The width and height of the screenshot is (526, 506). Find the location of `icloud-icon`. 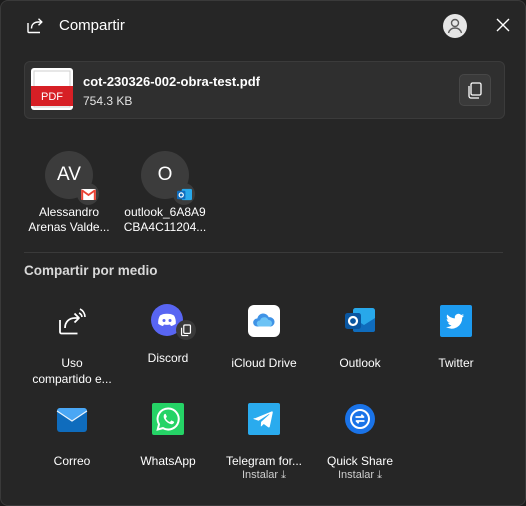

icloud-icon is located at coordinates (264, 321).